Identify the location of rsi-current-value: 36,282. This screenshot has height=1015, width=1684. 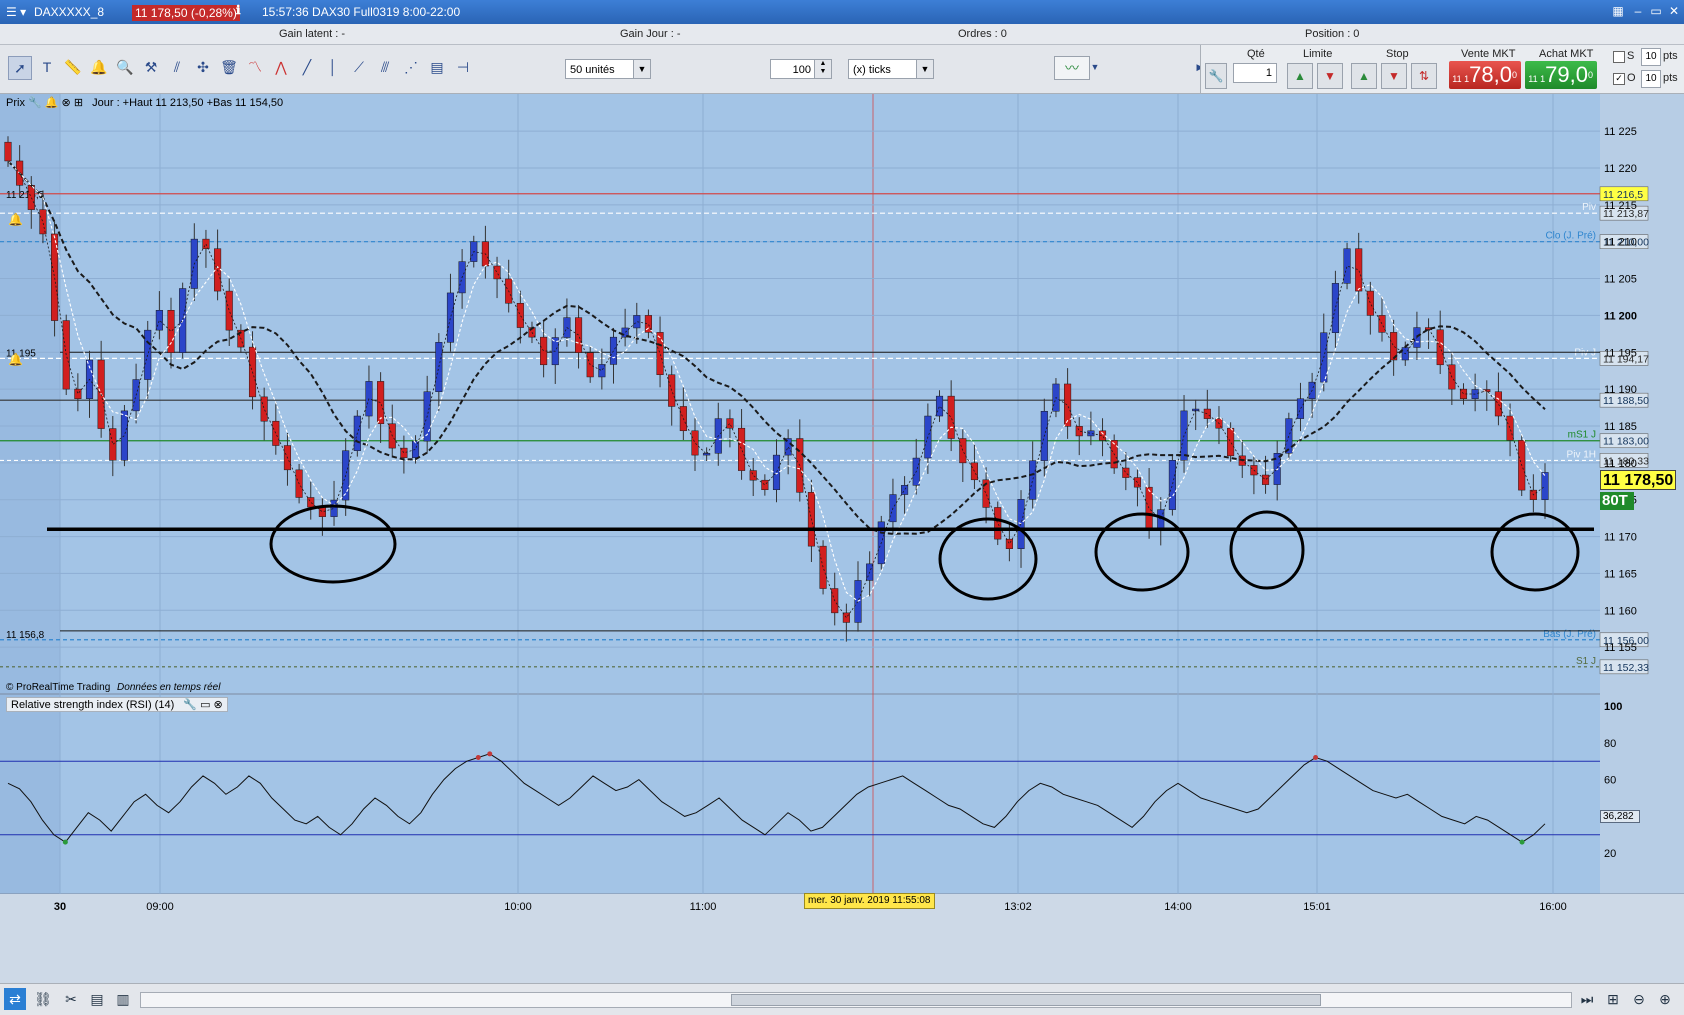
(1620, 816).